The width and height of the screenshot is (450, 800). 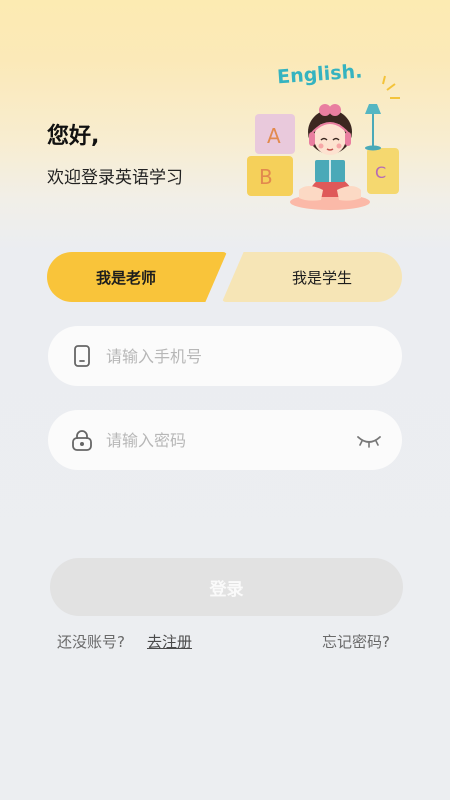 I want to click on login-button: 登录, so click(x=226, y=587).